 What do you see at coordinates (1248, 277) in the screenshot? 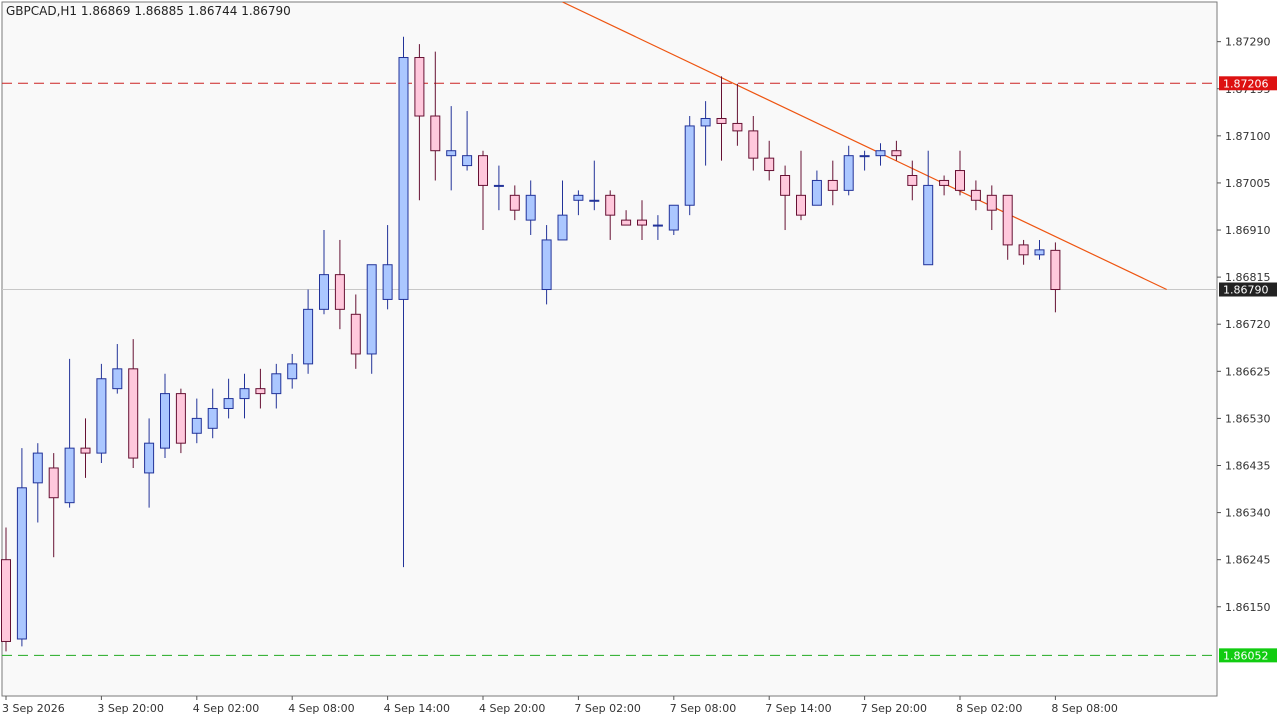
I see `y-tick-label: 1.86815` at bounding box center [1248, 277].